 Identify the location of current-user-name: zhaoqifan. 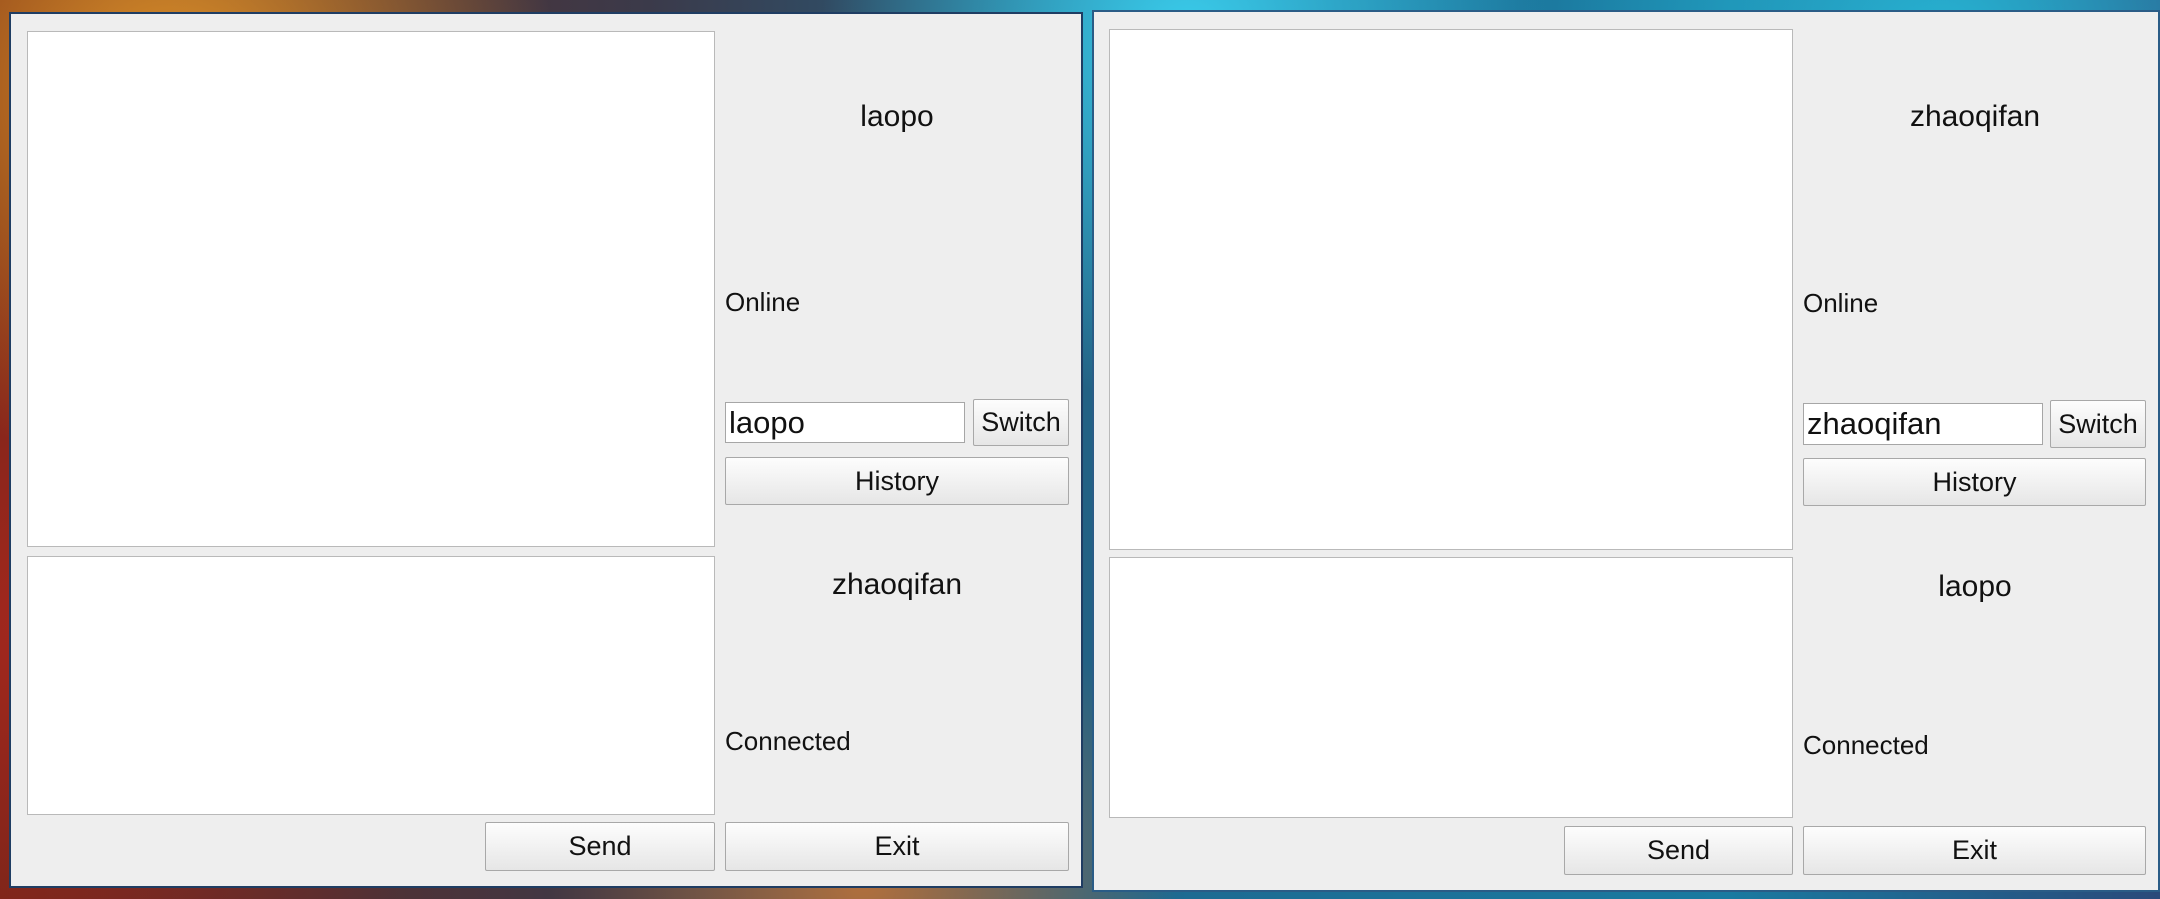
(1975, 116).